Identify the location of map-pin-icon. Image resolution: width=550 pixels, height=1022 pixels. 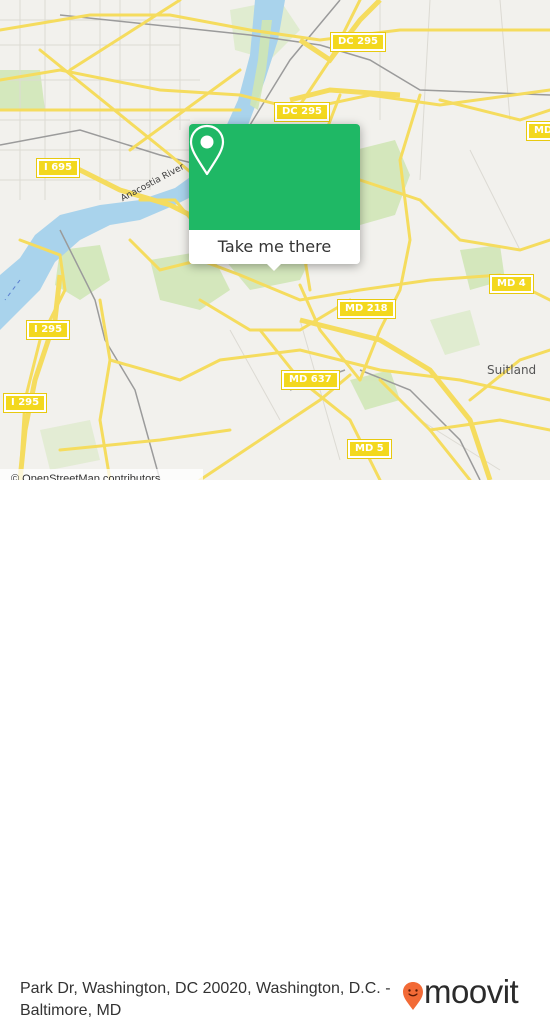
(207, 150).